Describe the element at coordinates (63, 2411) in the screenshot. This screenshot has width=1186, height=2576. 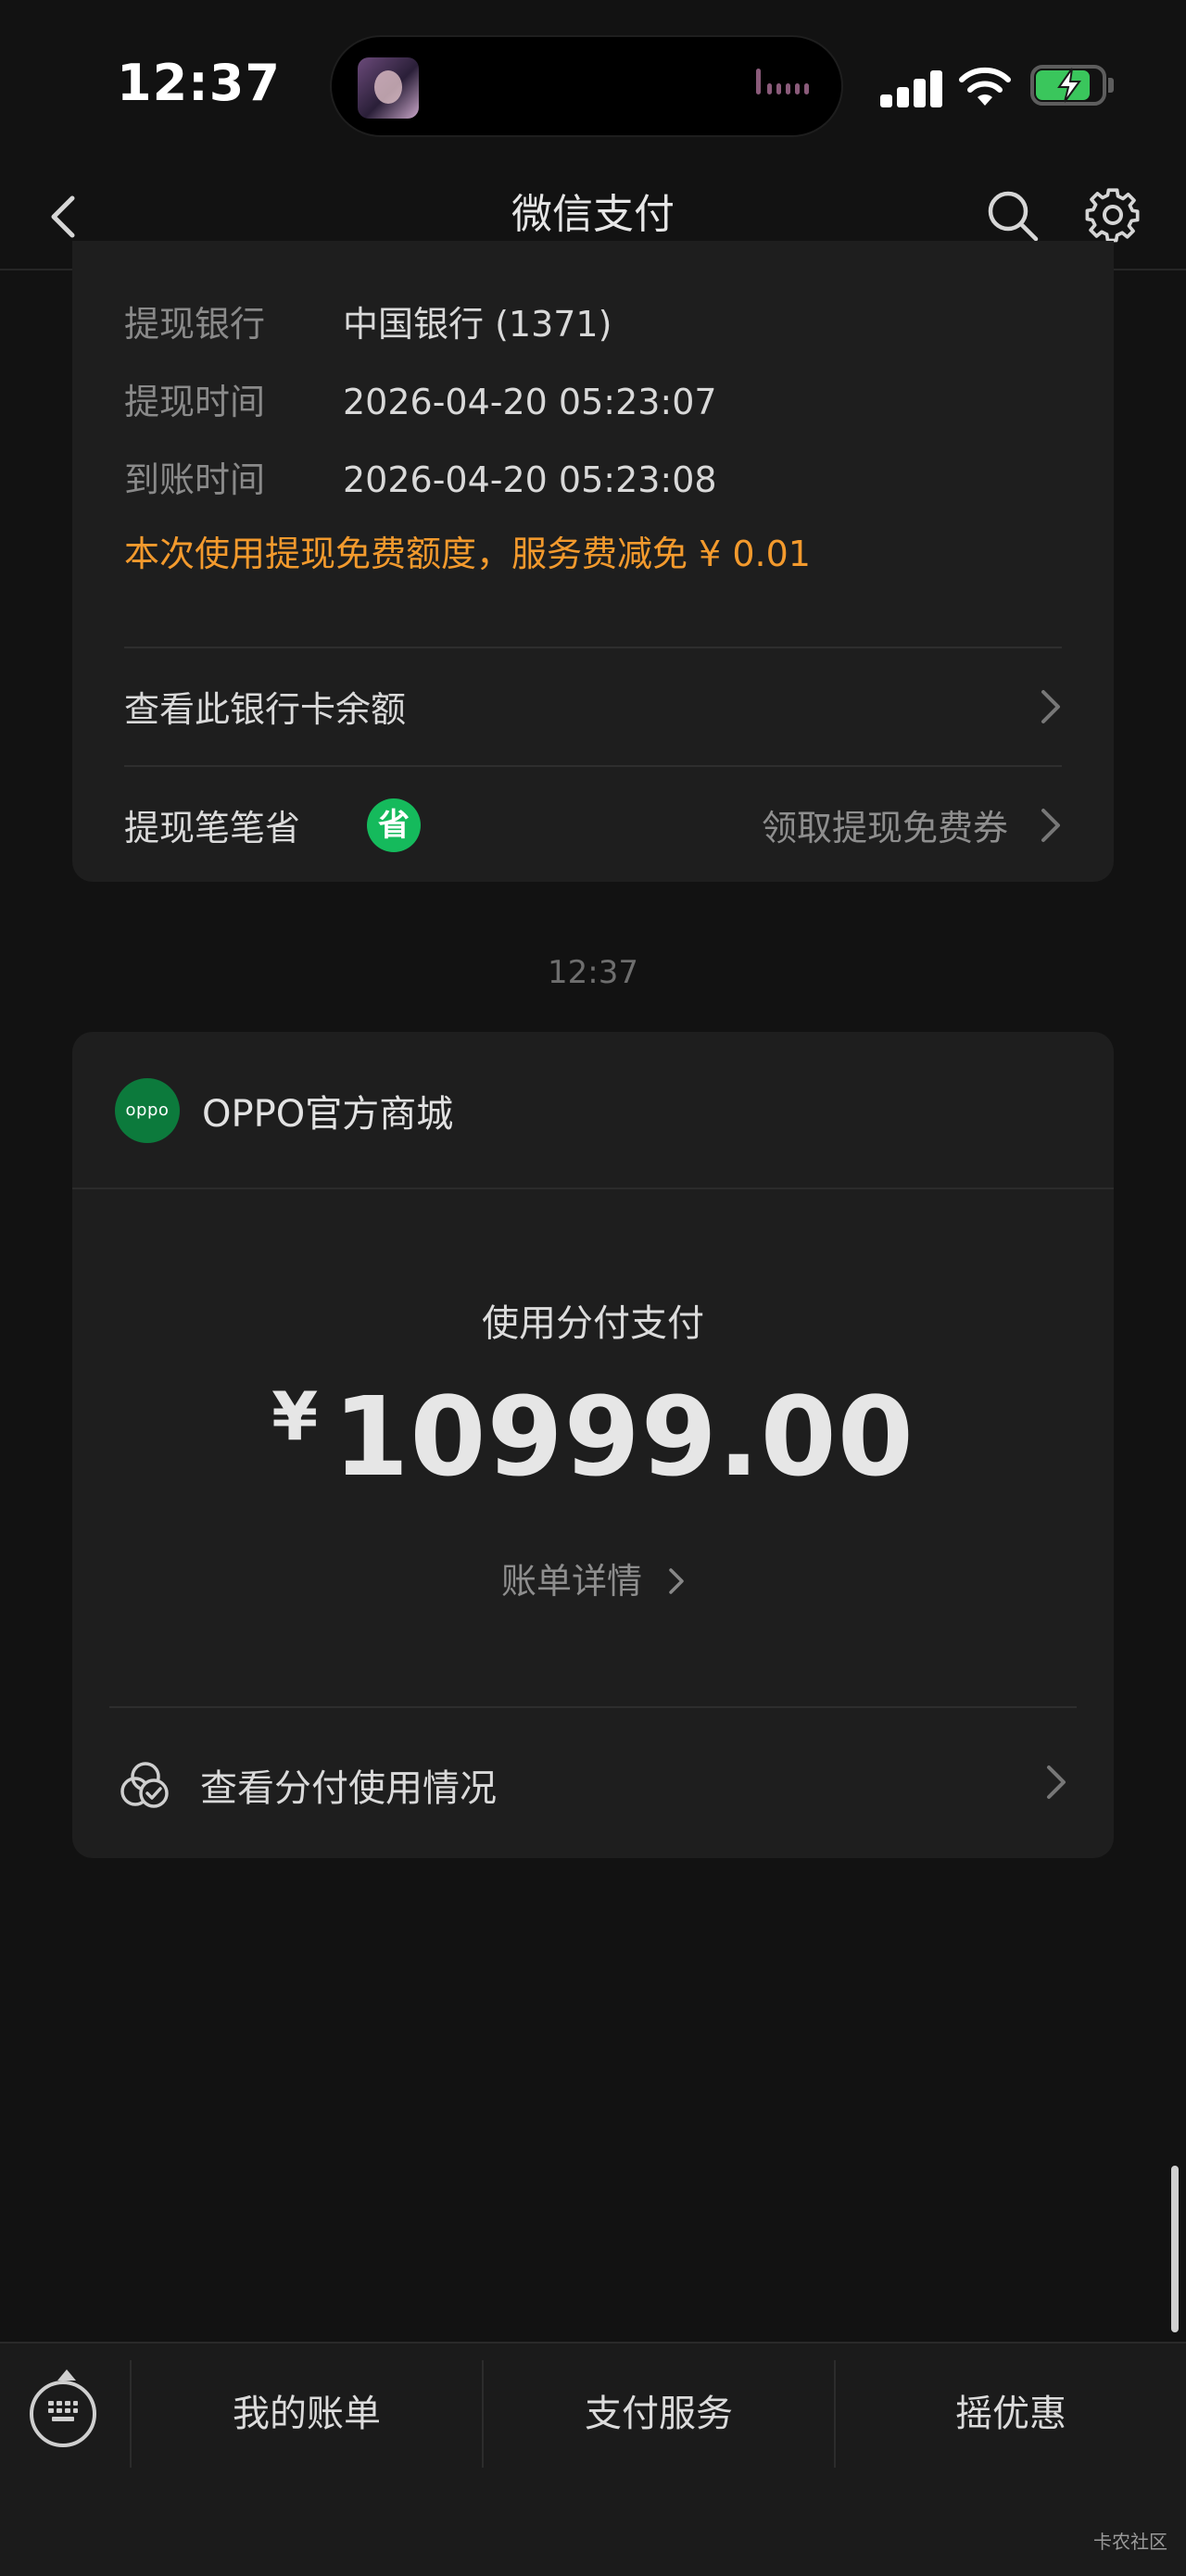
I see `keyboard-icon` at that location.